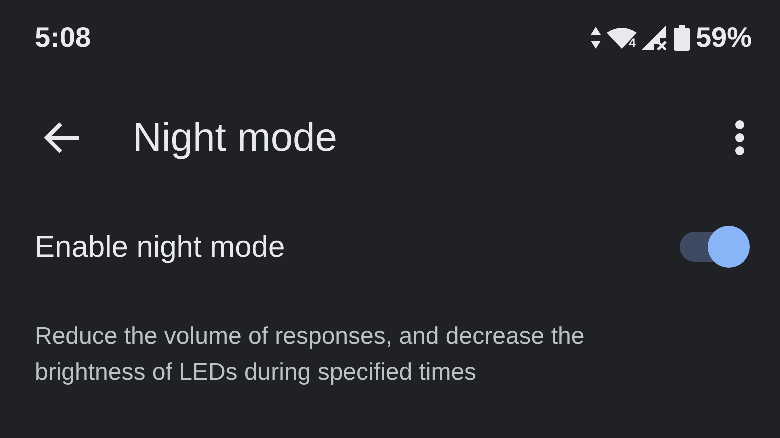  I want to click on status-time: 5:08, so click(63, 38).